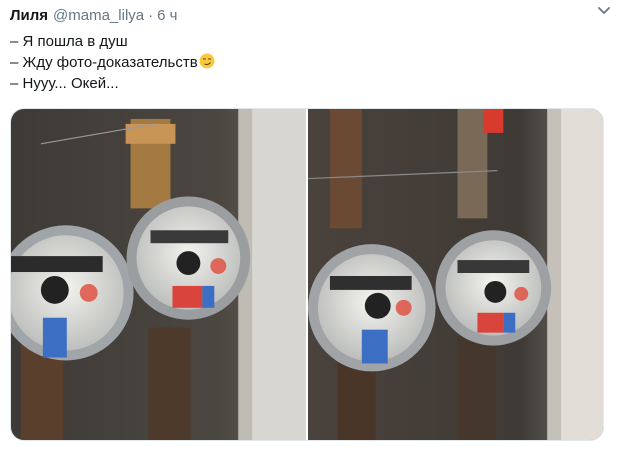  I want to click on tweet-line-2: – Жду фото-доказательств, so click(112, 62).